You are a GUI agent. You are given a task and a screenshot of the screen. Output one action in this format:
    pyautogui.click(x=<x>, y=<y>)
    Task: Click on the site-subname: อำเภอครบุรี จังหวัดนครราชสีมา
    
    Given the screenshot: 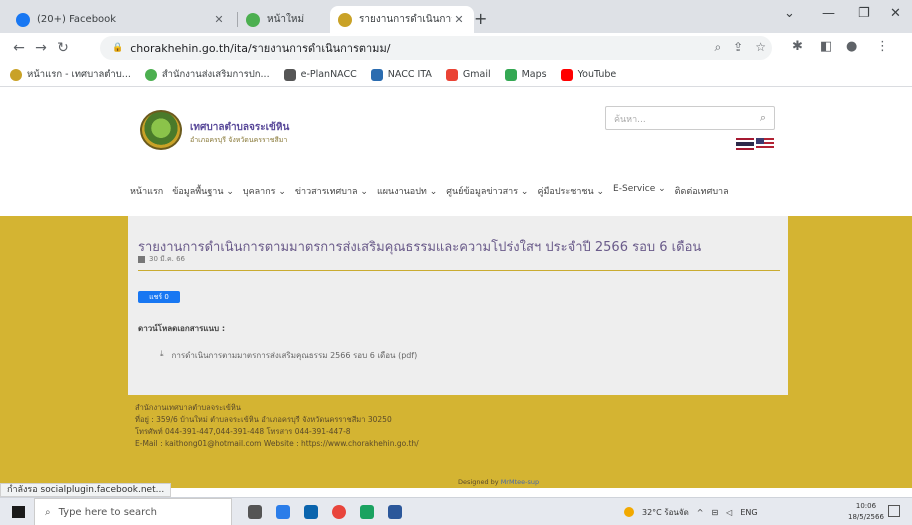 What is the action you would take?
    pyautogui.click(x=239, y=140)
    